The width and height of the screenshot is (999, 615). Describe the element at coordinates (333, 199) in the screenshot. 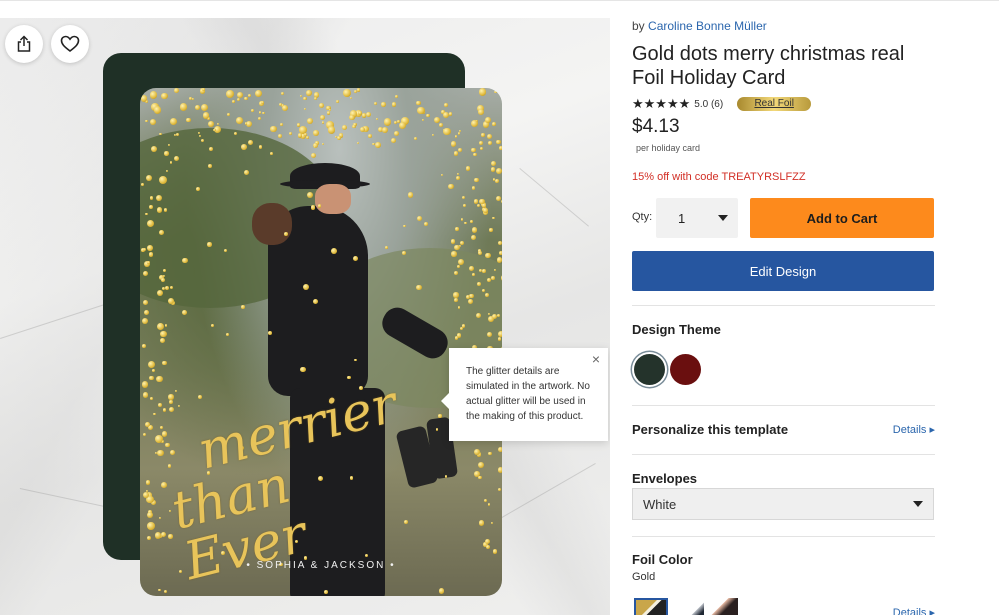

I see `face` at that location.